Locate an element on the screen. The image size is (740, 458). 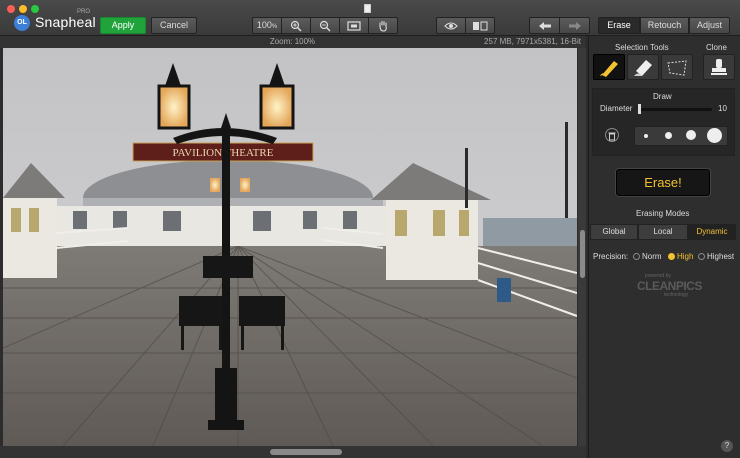
brush-size-l is located at coordinates (714, 135).